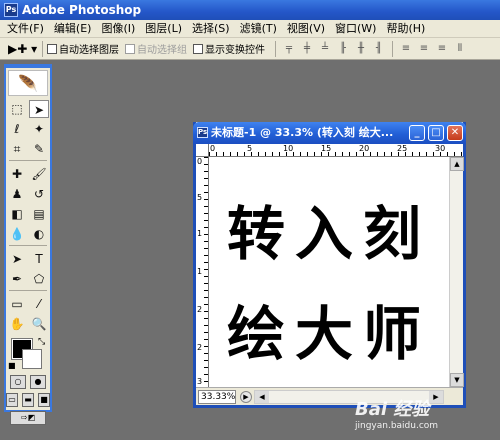 The width and height of the screenshot is (500, 440). Describe the element at coordinates (258, 29) in the screenshot. I see `menu-filter: 滤镜(T)` at that location.